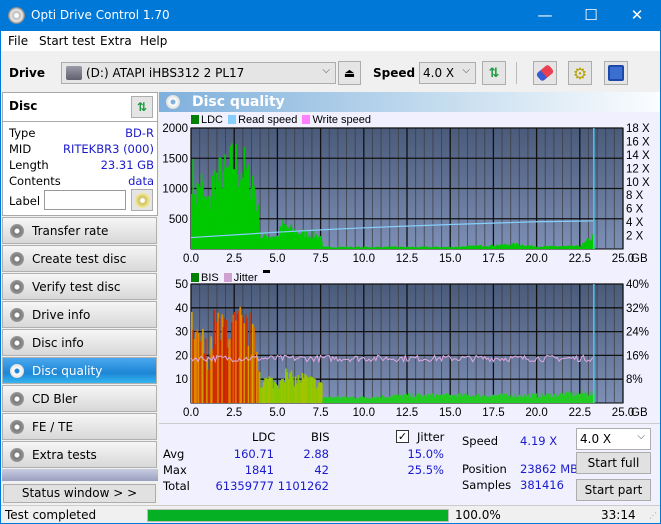 The height and width of the screenshot is (524, 661). What do you see at coordinates (79, 230) in the screenshot?
I see `nav-transfer-rate: Transfer rate` at bounding box center [79, 230].